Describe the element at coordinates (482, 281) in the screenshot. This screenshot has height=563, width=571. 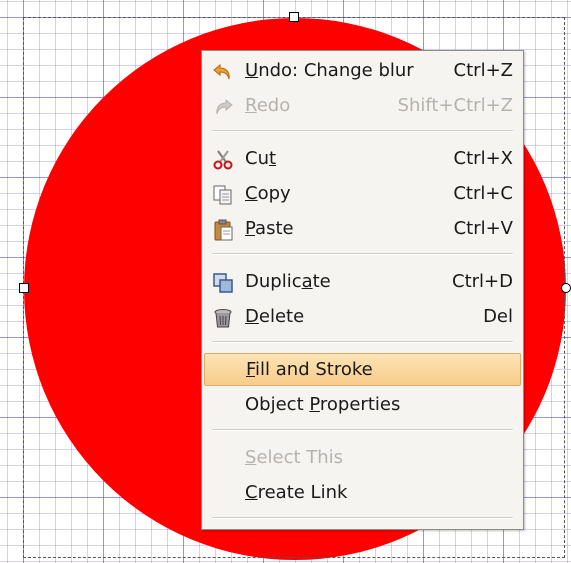
I see `shortcut-duplicate: Ctrl+D` at that location.